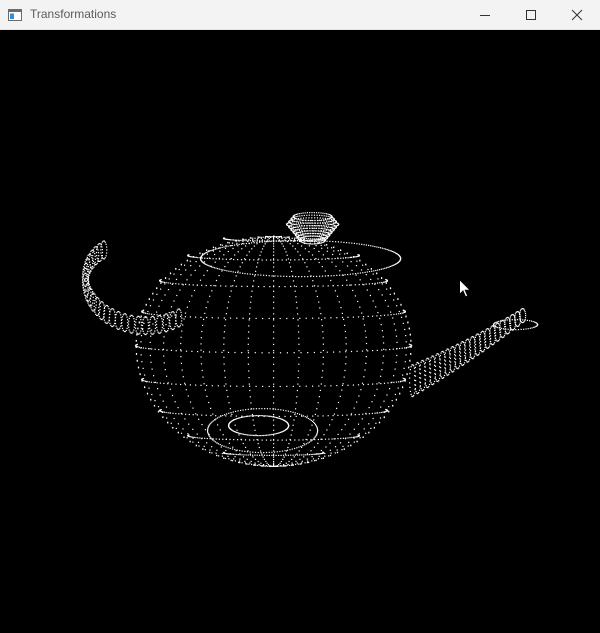 This screenshot has height=633, width=600. What do you see at coordinates (531, 15) in the screenshot?
I see `maximize-button` at bounding box center [531, 15].